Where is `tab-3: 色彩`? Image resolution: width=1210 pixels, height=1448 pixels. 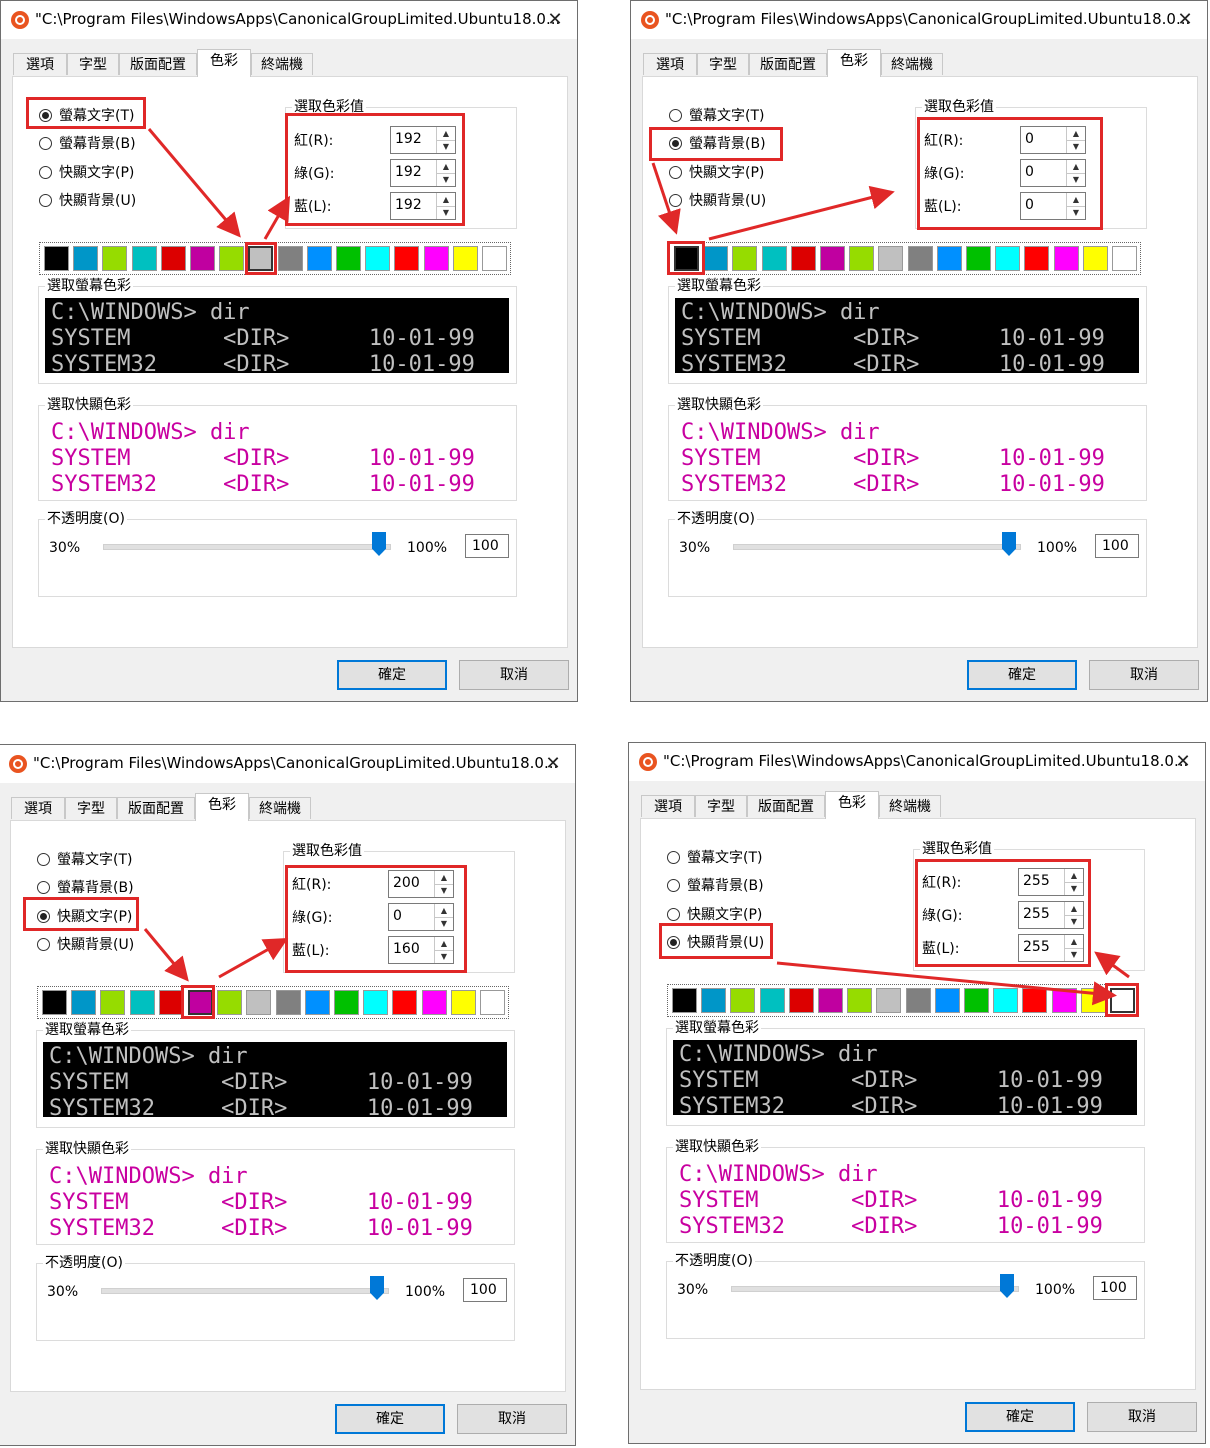
tab-3: 色彩 is located at coordinates (224, 63).